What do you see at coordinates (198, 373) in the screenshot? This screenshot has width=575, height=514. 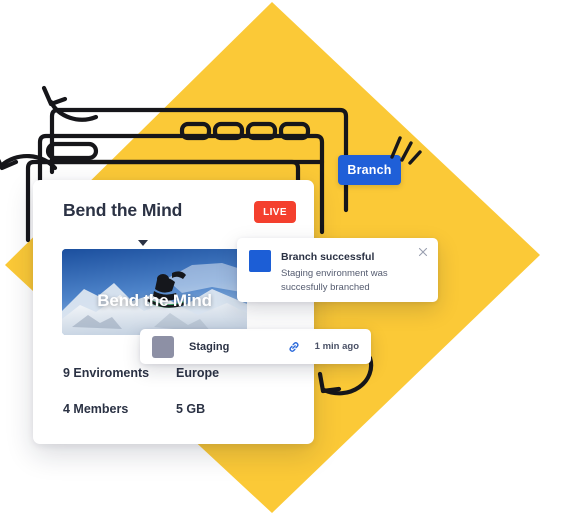 I see `stat-region: Europe` at bounding box center [198, 373].